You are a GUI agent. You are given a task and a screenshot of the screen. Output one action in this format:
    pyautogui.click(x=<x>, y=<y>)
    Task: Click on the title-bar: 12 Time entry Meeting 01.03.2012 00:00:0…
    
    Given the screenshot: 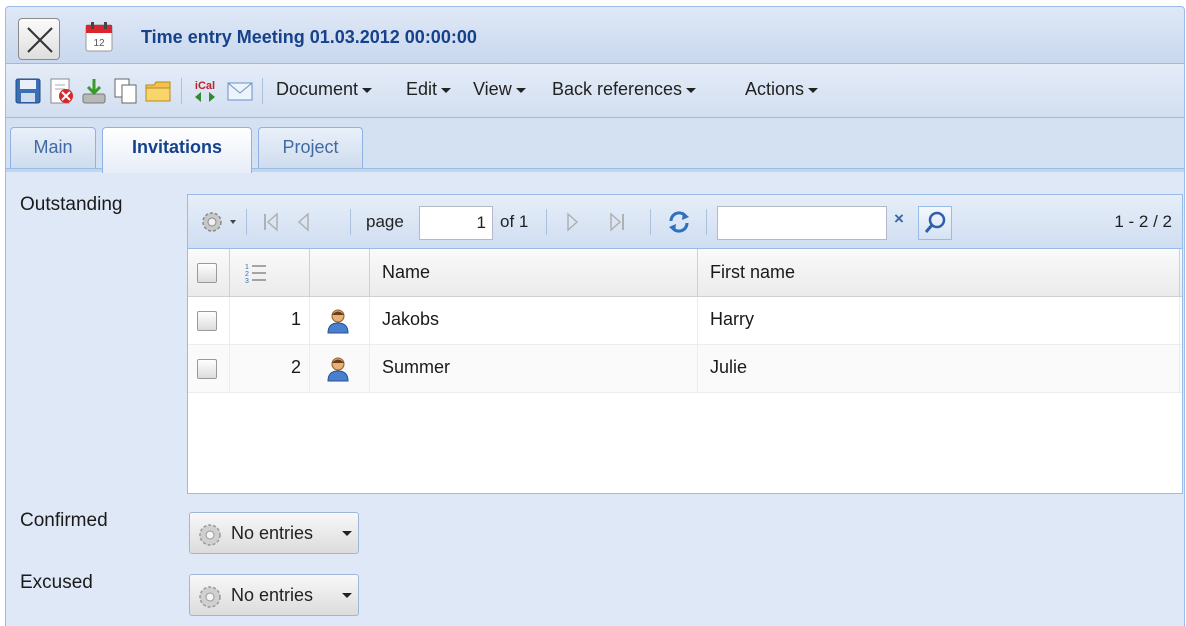 What is the action you would take?
    pyautogui.click(x=595, y=35)
    